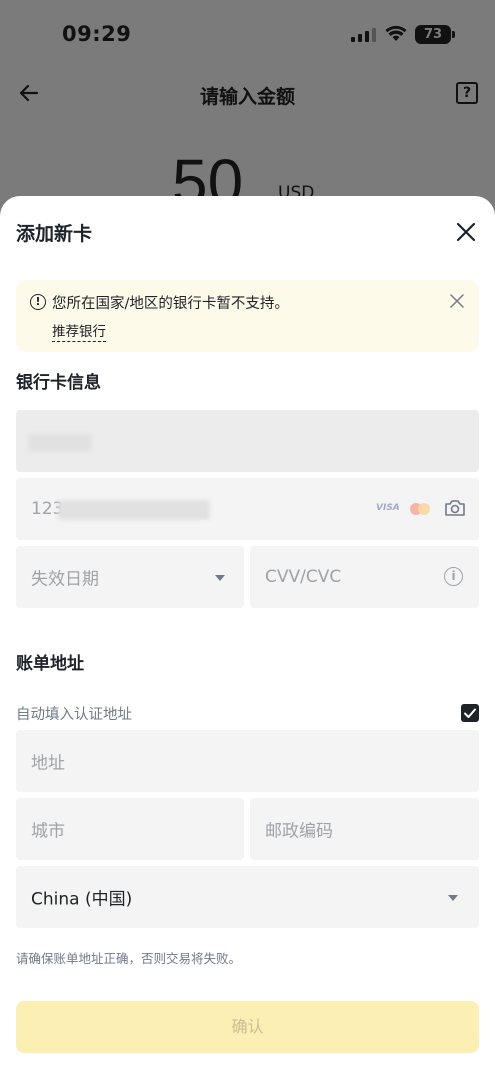 Image resolution: width=495 pixels, height=1079 pixels. I want to click on expiry-date-field: 失效日期, so click(130, 577).